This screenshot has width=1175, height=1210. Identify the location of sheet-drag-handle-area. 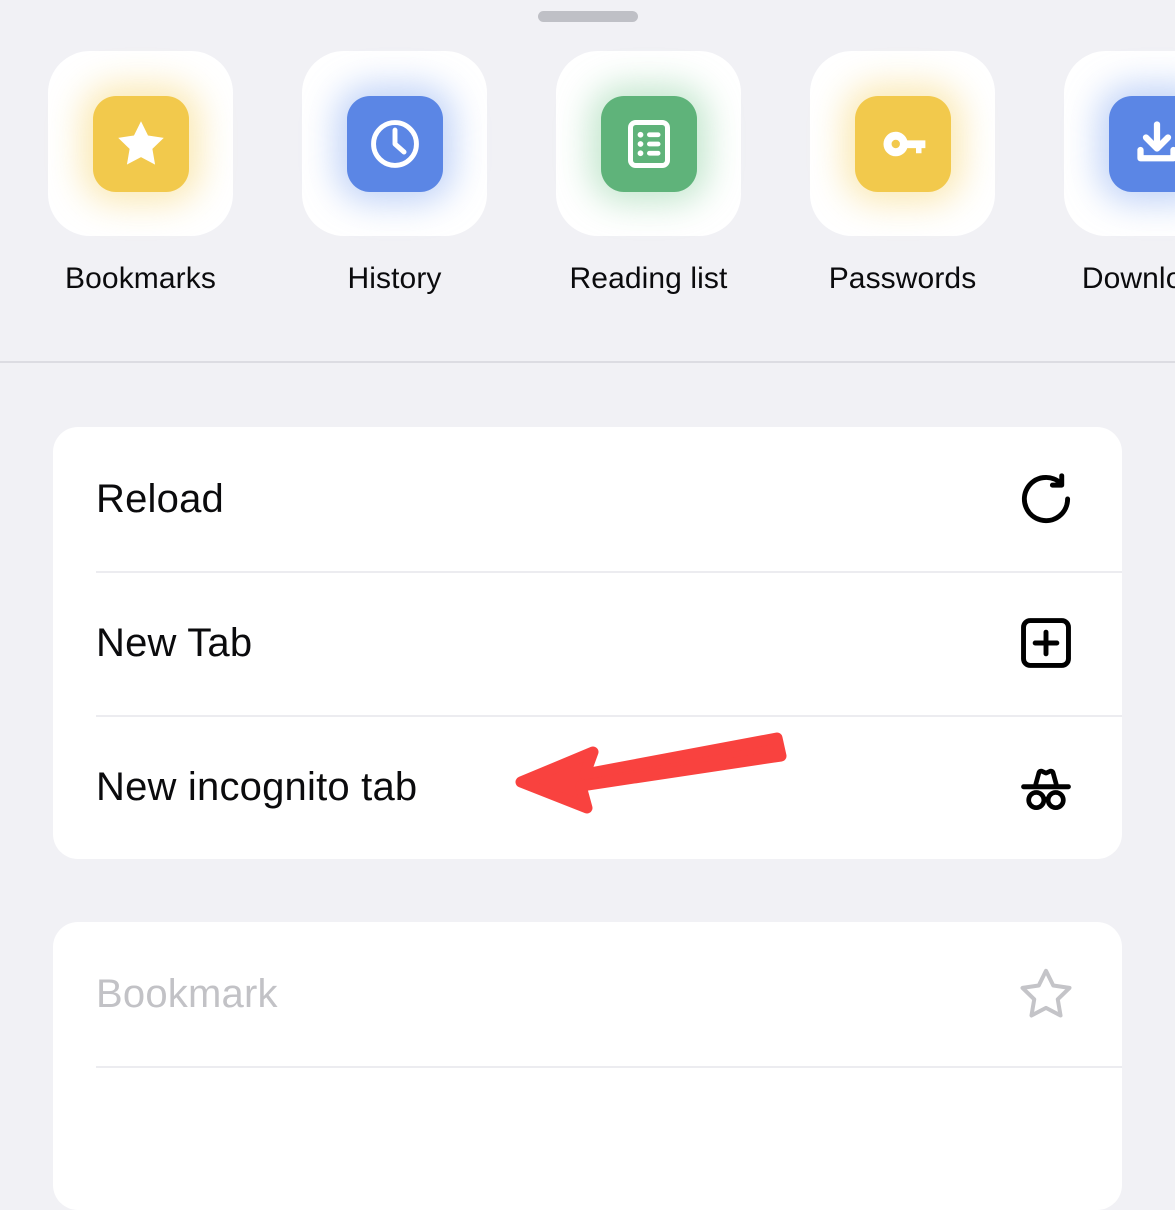
(587, 16).